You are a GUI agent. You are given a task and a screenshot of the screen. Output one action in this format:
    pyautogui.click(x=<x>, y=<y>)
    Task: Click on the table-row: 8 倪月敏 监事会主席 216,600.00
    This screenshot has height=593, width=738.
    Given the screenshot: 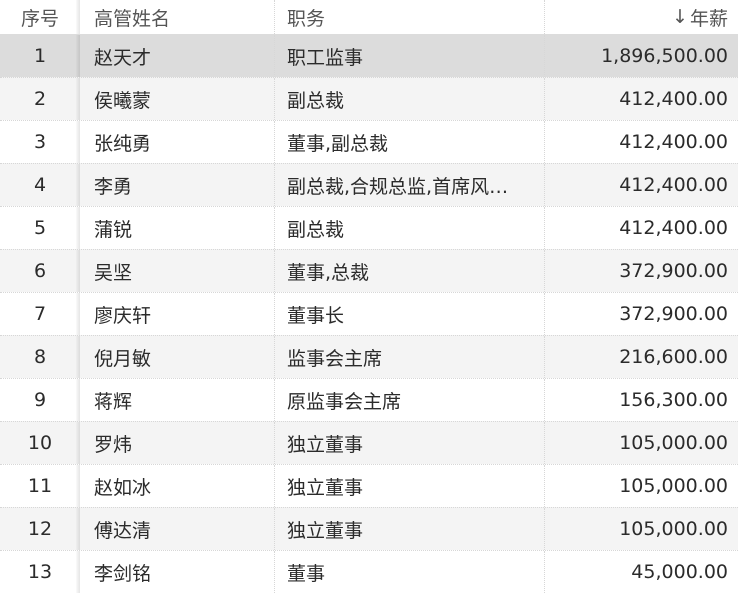 What is the action you would take?
    pyautogui.click(x=369, y=356)
    